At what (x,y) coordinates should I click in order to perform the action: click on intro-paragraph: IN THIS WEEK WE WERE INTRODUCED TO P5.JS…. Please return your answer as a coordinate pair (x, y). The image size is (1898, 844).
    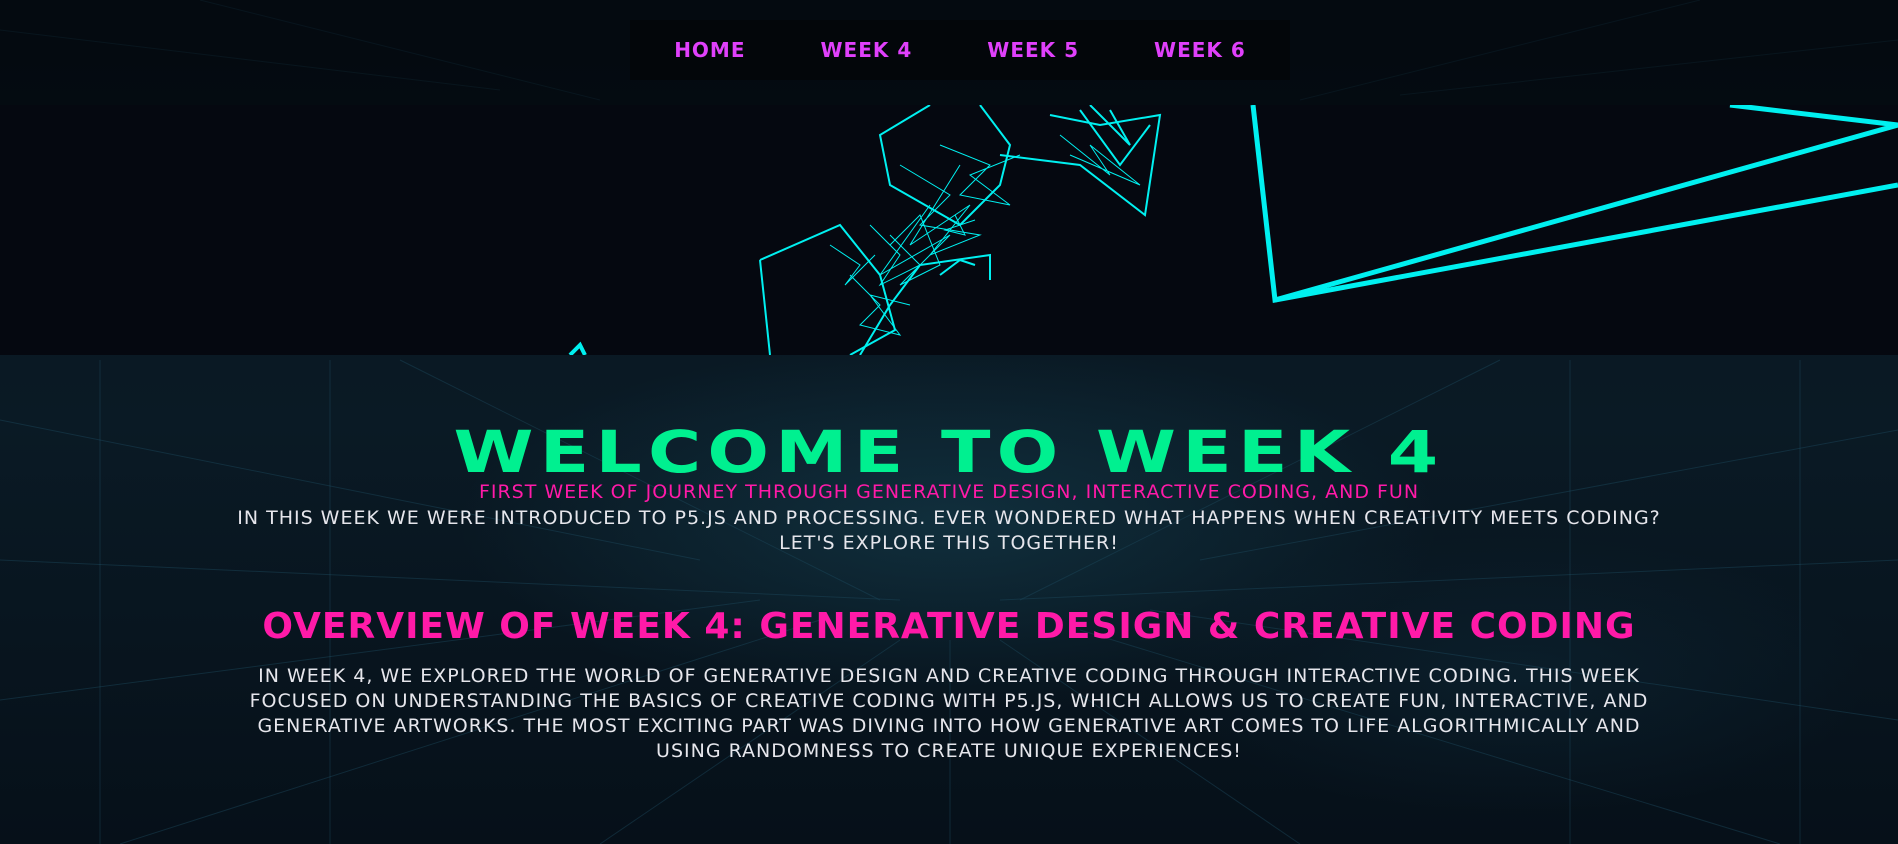
    Looking at the image, I should click on (949, 530).